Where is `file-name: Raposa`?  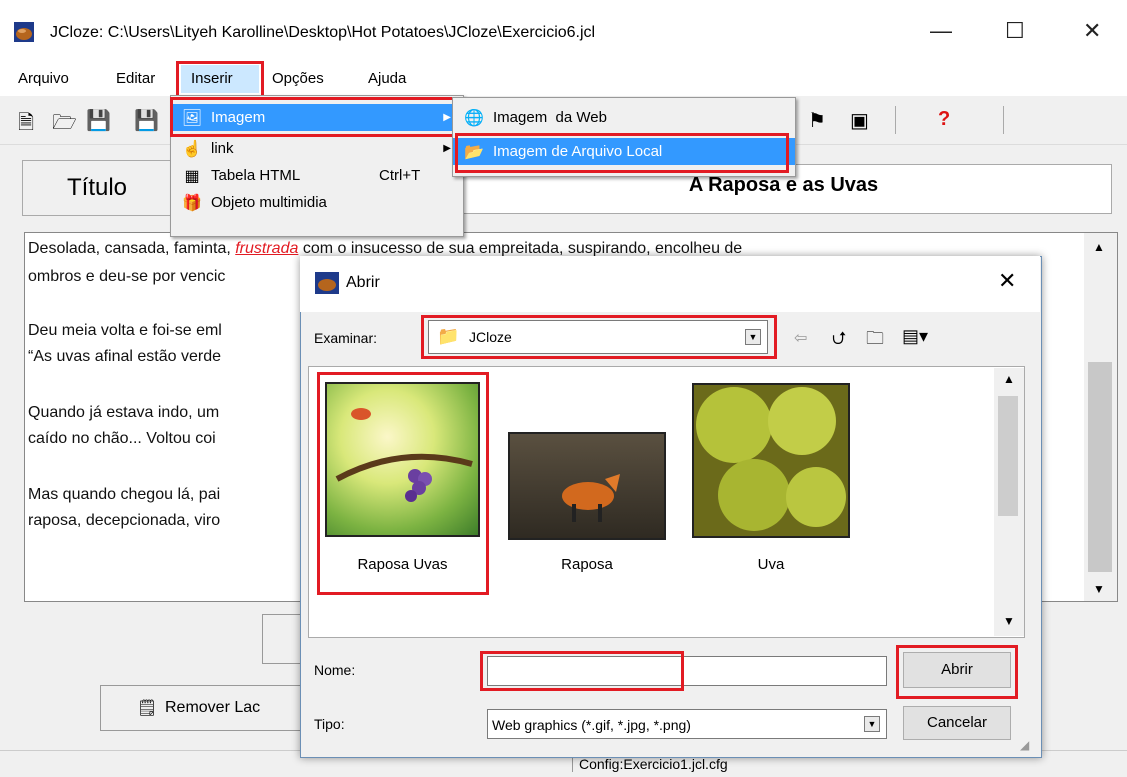
file-name: Raposa is located at coordinates (587, 564).